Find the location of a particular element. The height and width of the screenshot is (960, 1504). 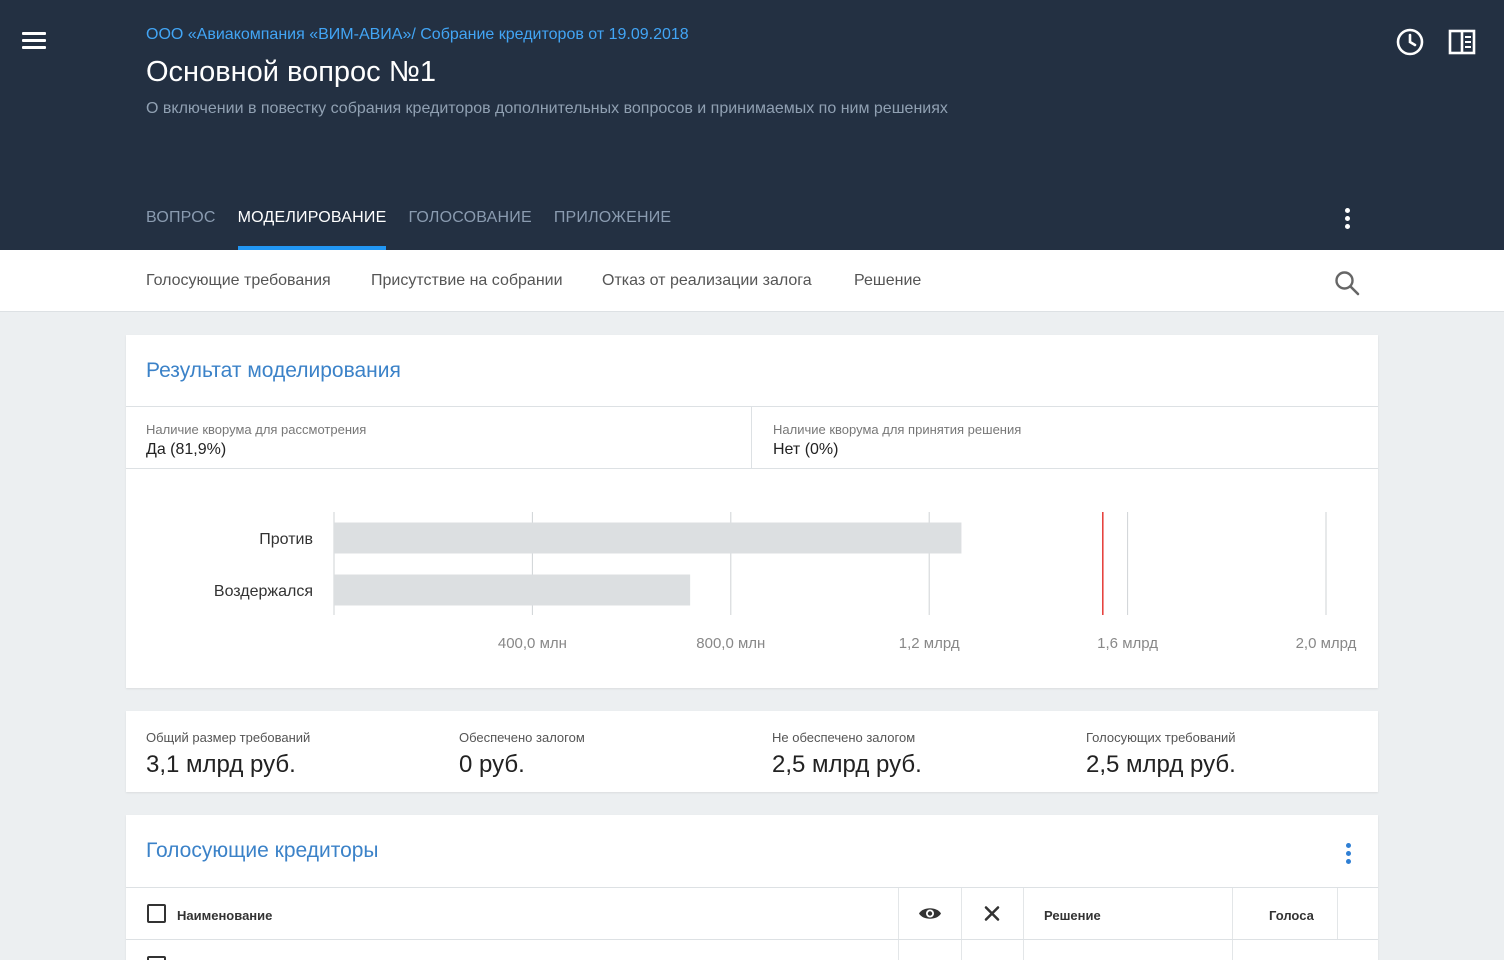

stat-value: 0 руб. is located at coordinates (492, 764).